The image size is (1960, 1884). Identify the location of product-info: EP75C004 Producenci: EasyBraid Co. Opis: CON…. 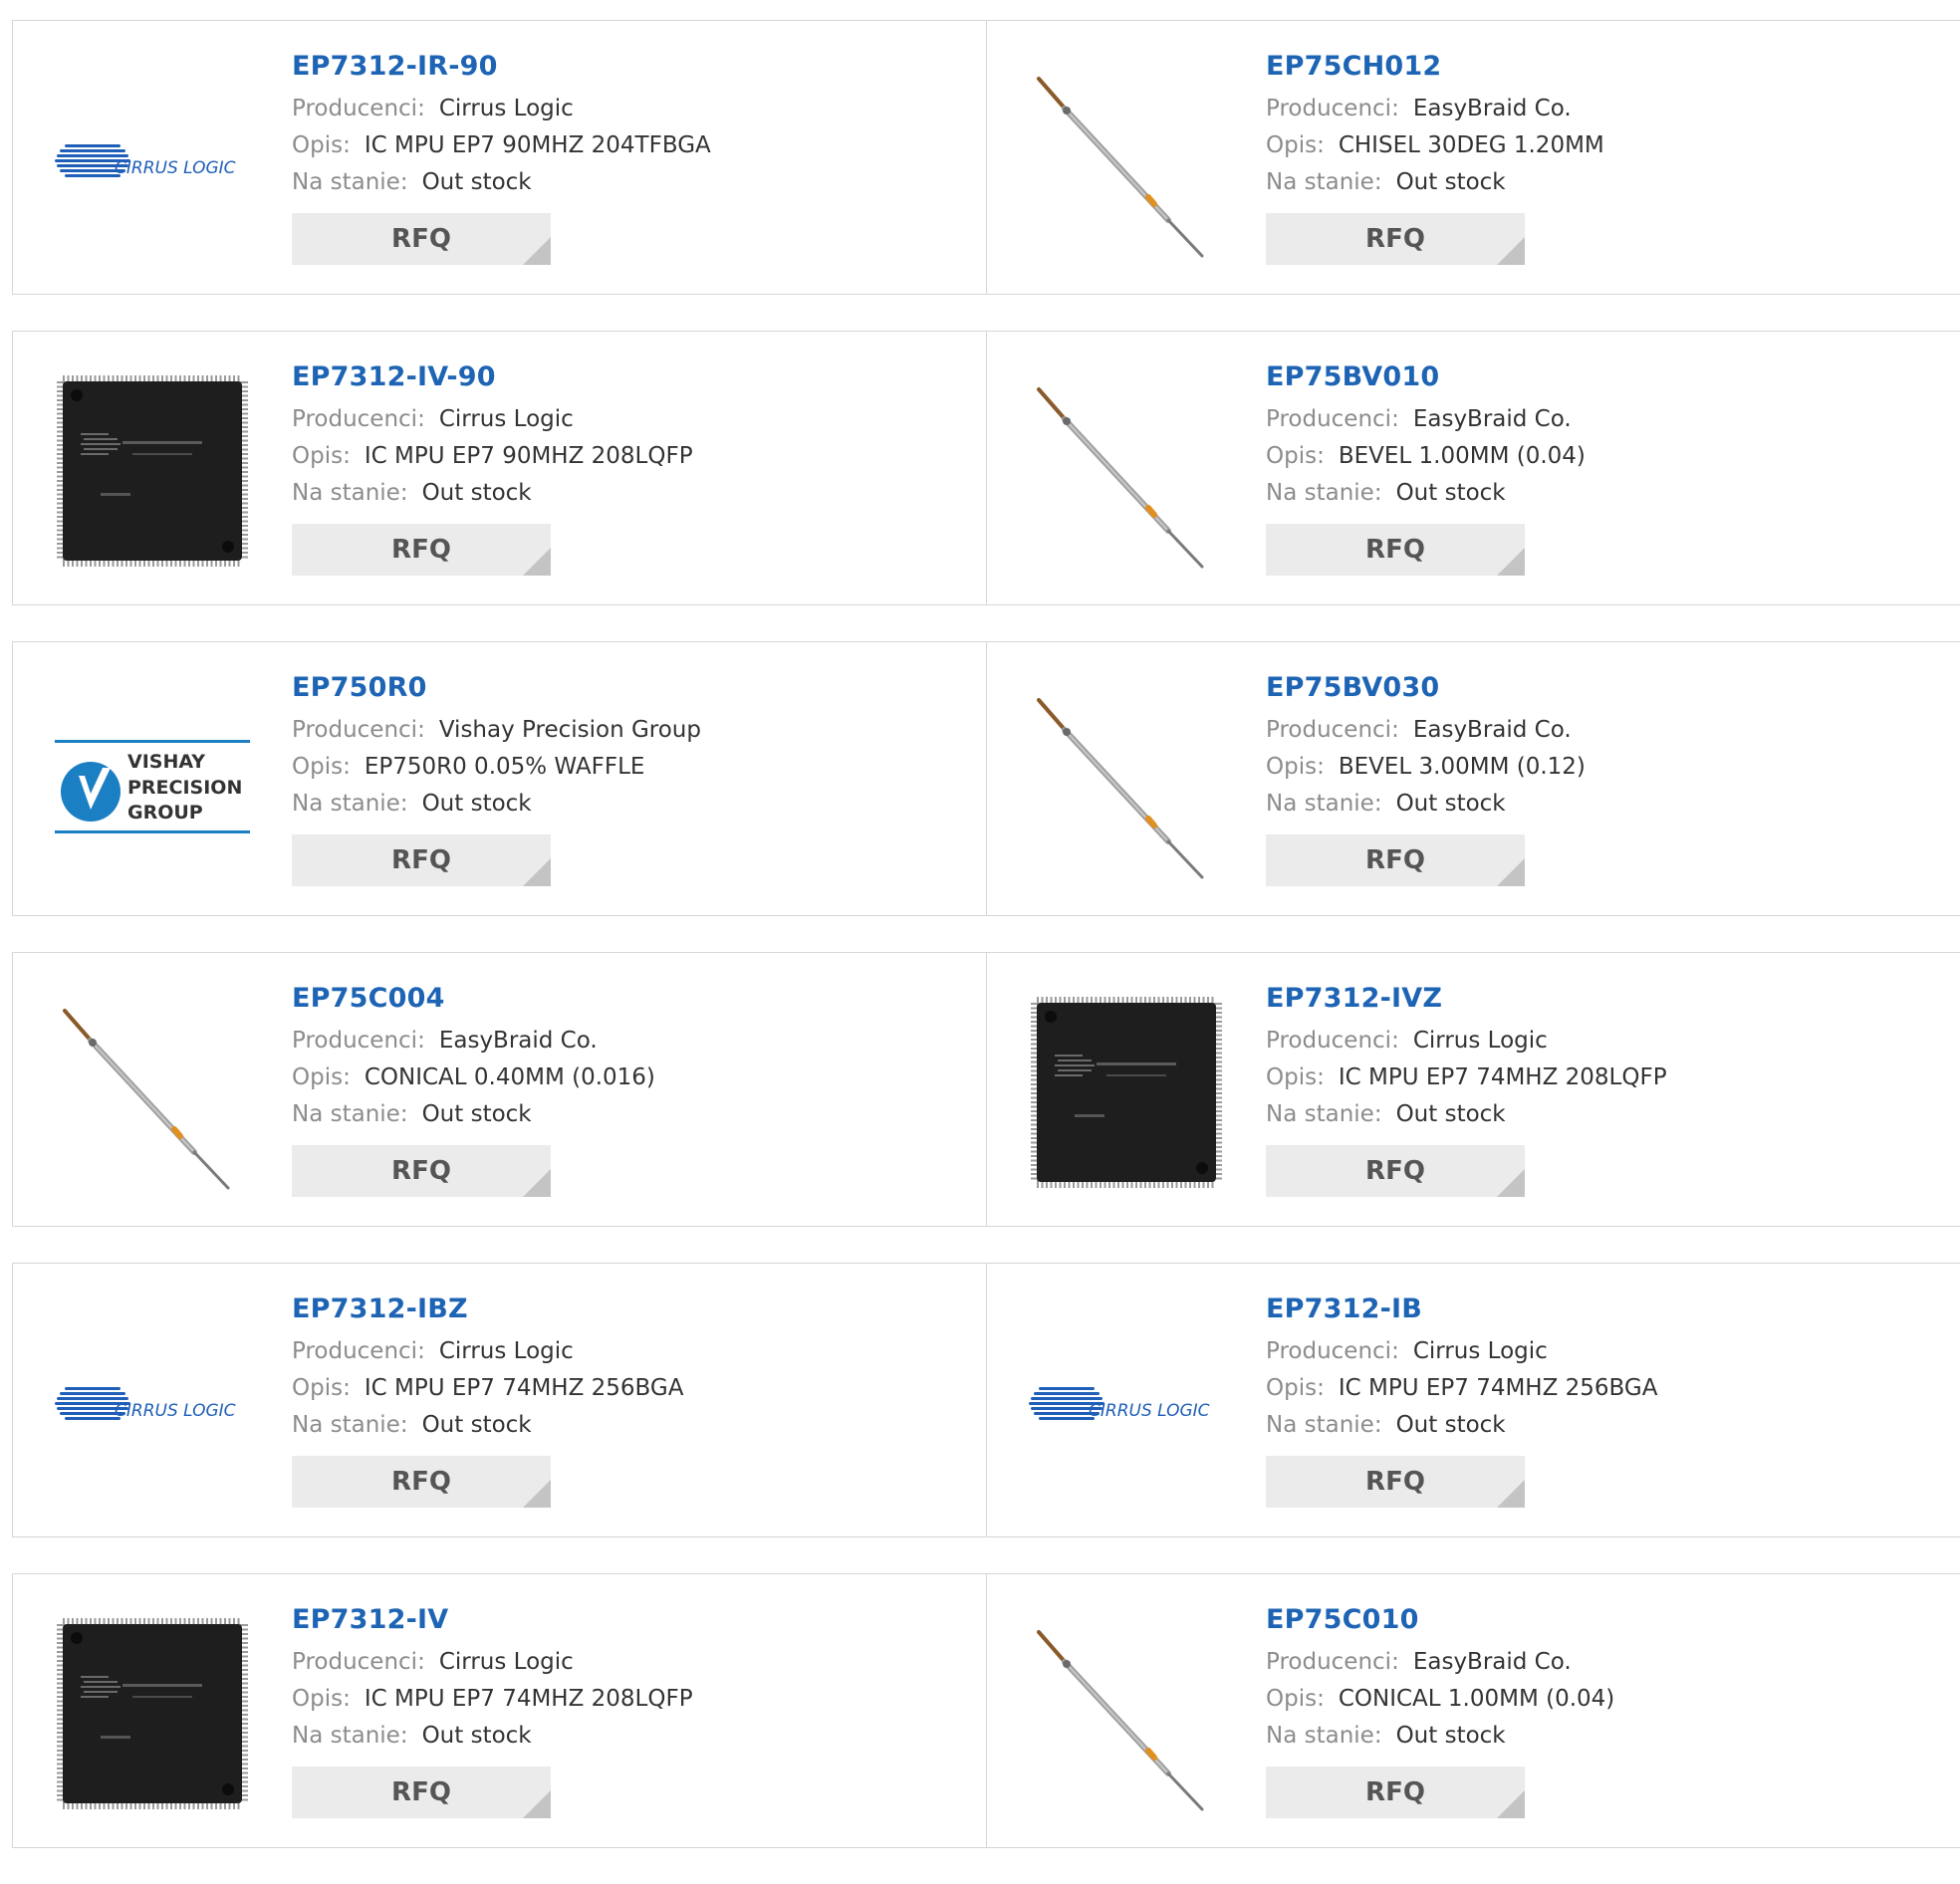
(474, 1089).